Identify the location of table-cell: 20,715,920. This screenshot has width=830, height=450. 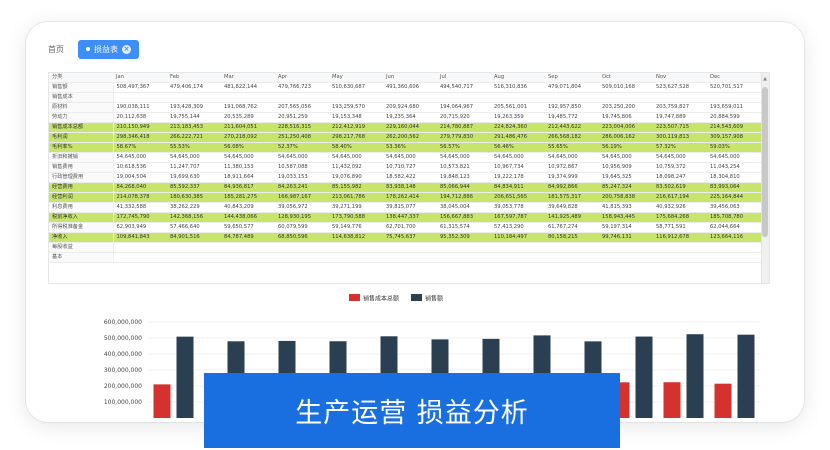
(464, 118).